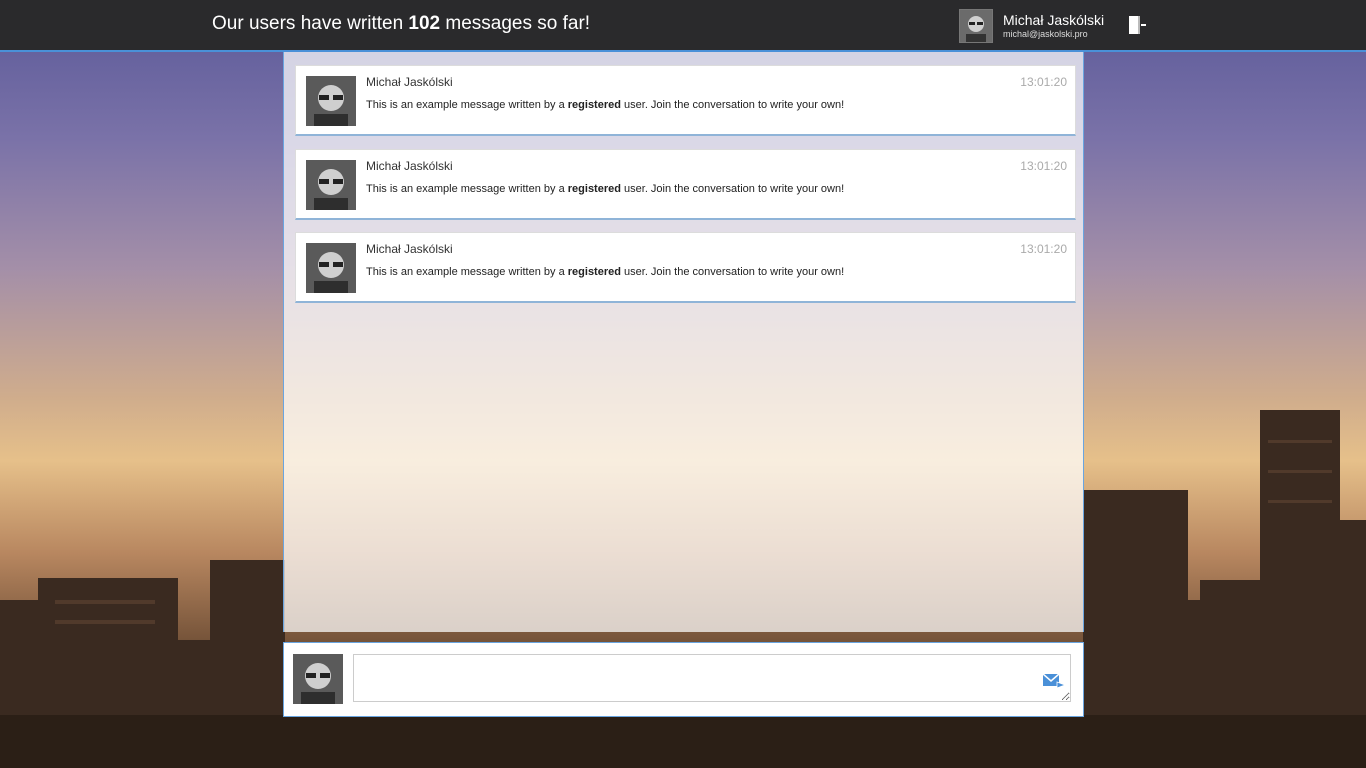  What do you see at coordinates (308, 23) in the screenshot?
I see `headline-prefix: Our users have written` at bounding box center [308, 23].